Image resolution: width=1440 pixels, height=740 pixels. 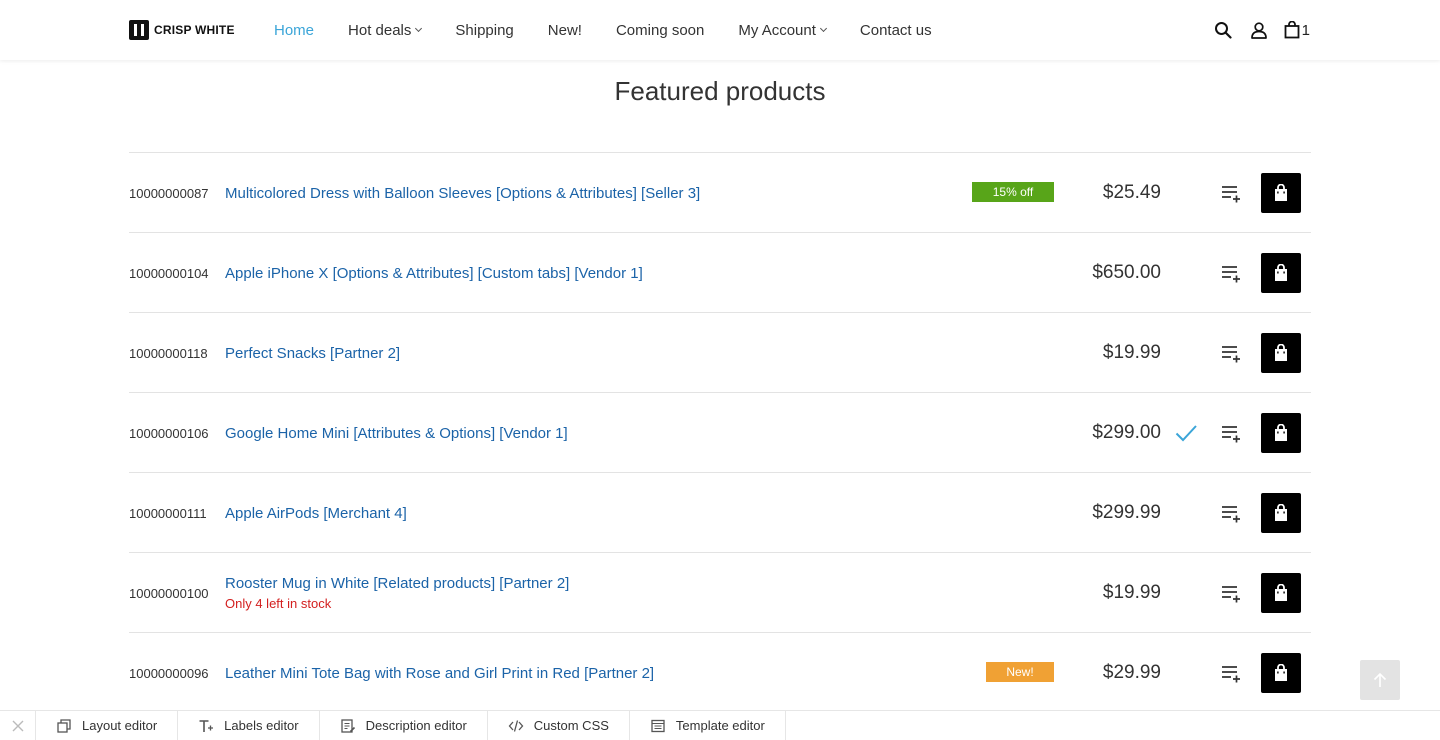 What do you see at coordinates (194, 30) in the screenshot?
I see `brand-name: CRISP WHITE` at bounding box center [194, 30].